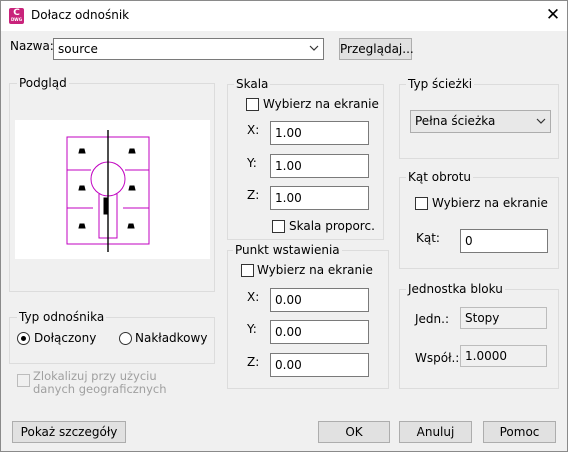 The height and width of the screenshot is (452, 568). What do you see at coordinates (437, 358) in the screenshot?
I see `factor-label: Współ.:` at bounding box center [437, 358].